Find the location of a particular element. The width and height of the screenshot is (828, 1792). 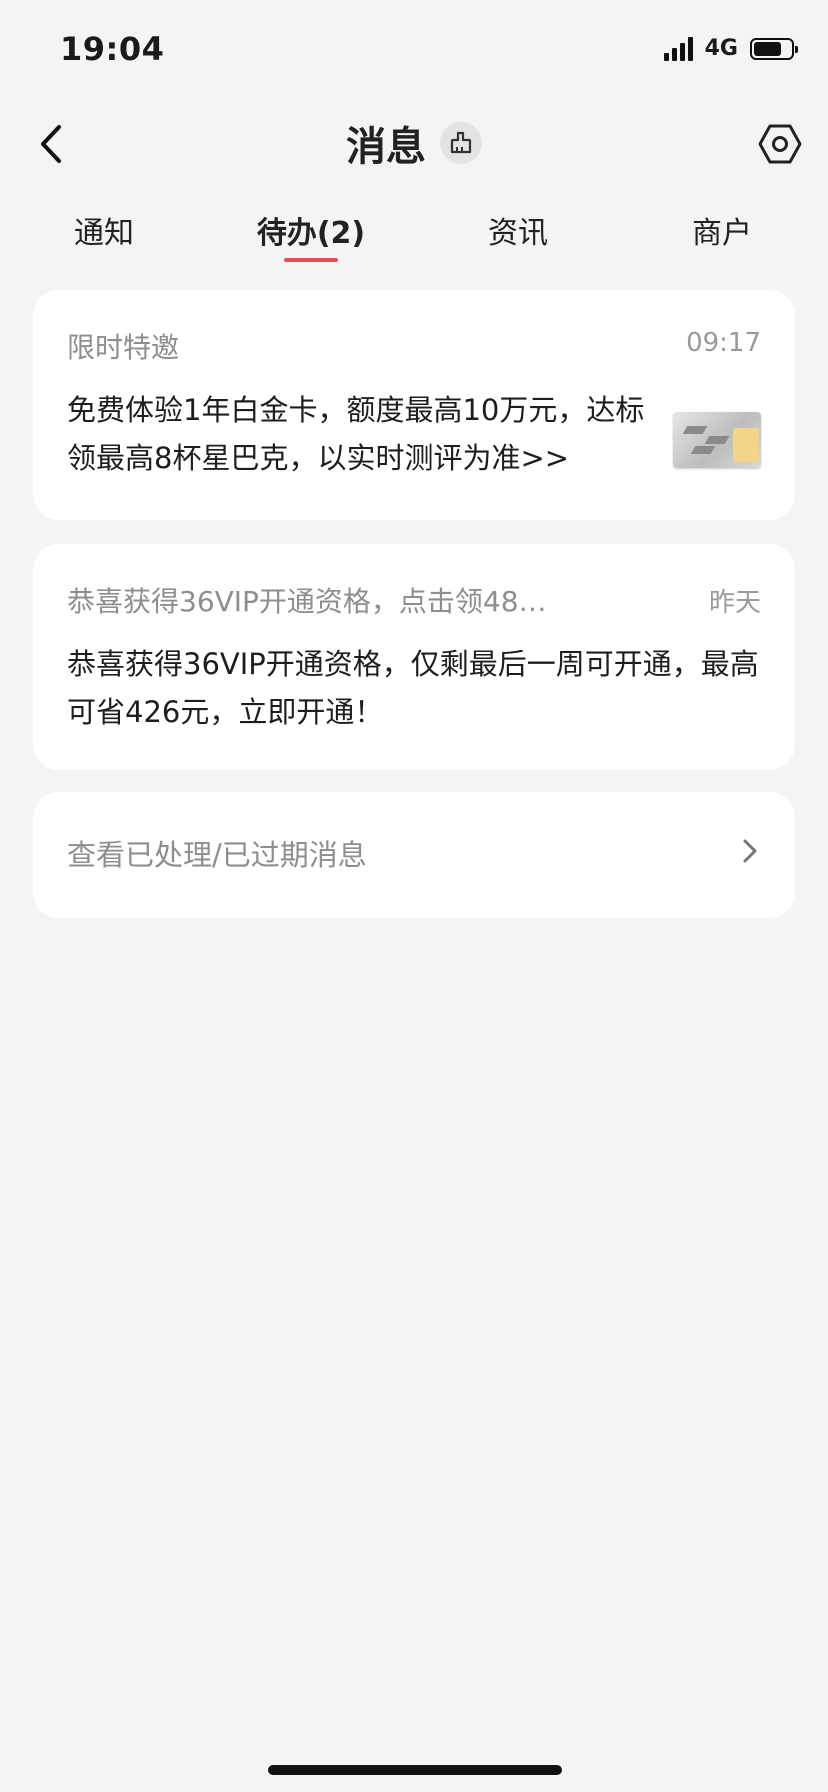

tab-merchants: 商户 is located at coordinates (722, 230).